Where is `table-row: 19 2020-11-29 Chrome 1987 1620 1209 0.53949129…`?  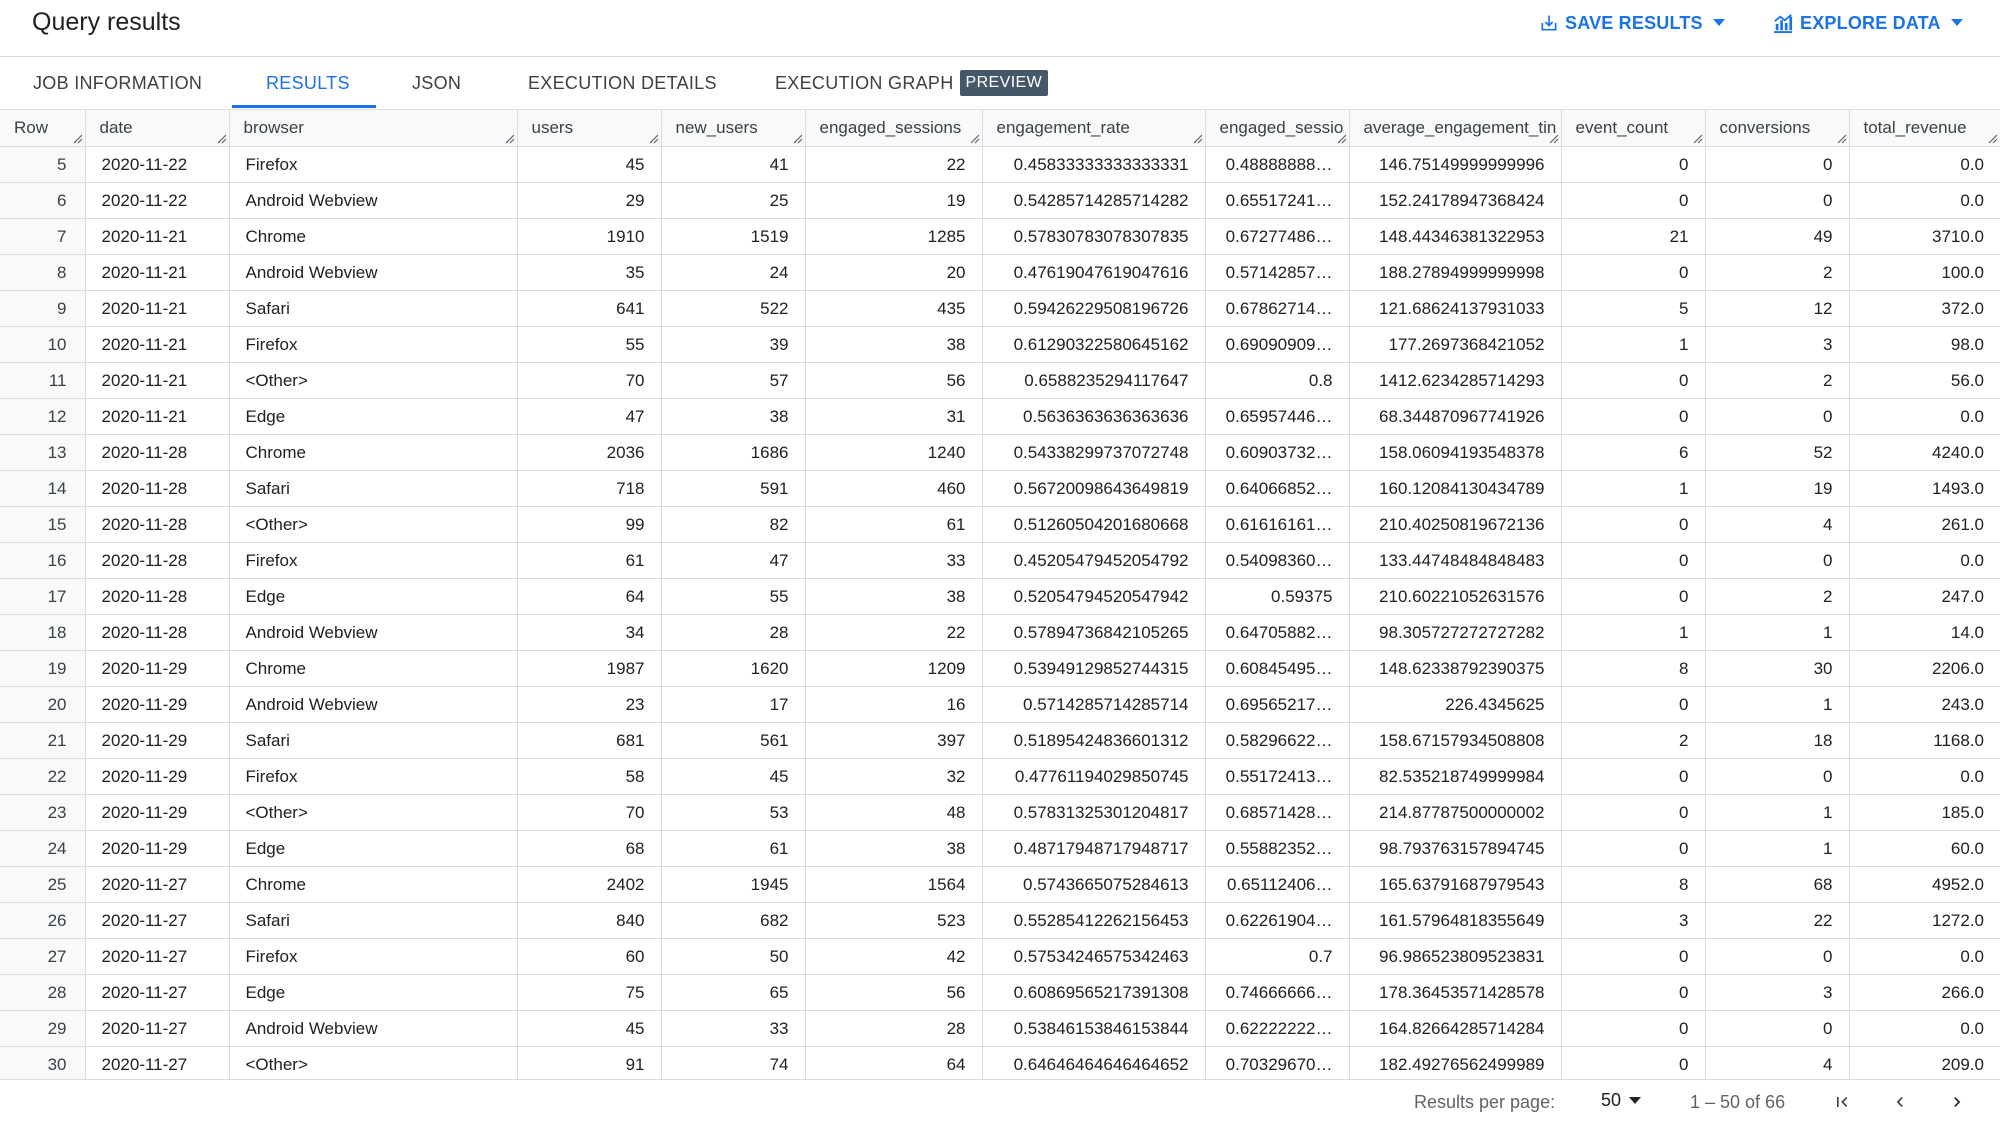
table-row: 19 2020-11-29 Chrome 1987 1620 1209 0.53949129… is located at coordinates (1000, 668).